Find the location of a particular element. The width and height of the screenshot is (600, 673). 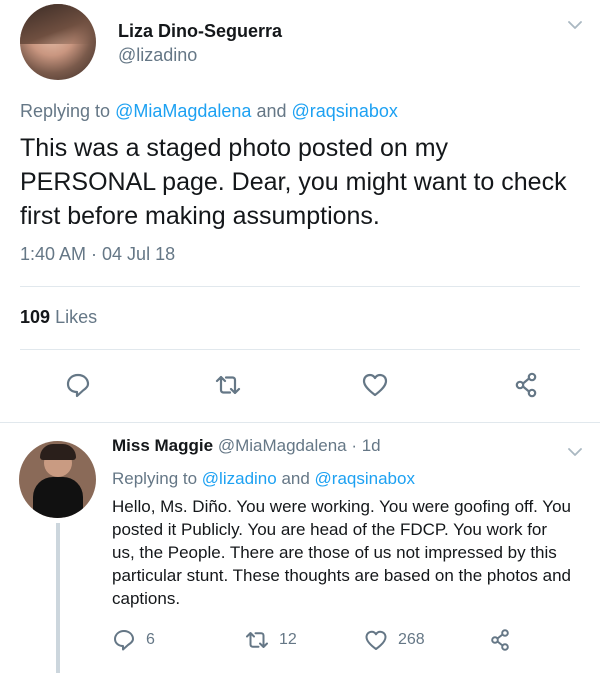

mention-link: @lizadino is located at coordinates (239, 478).